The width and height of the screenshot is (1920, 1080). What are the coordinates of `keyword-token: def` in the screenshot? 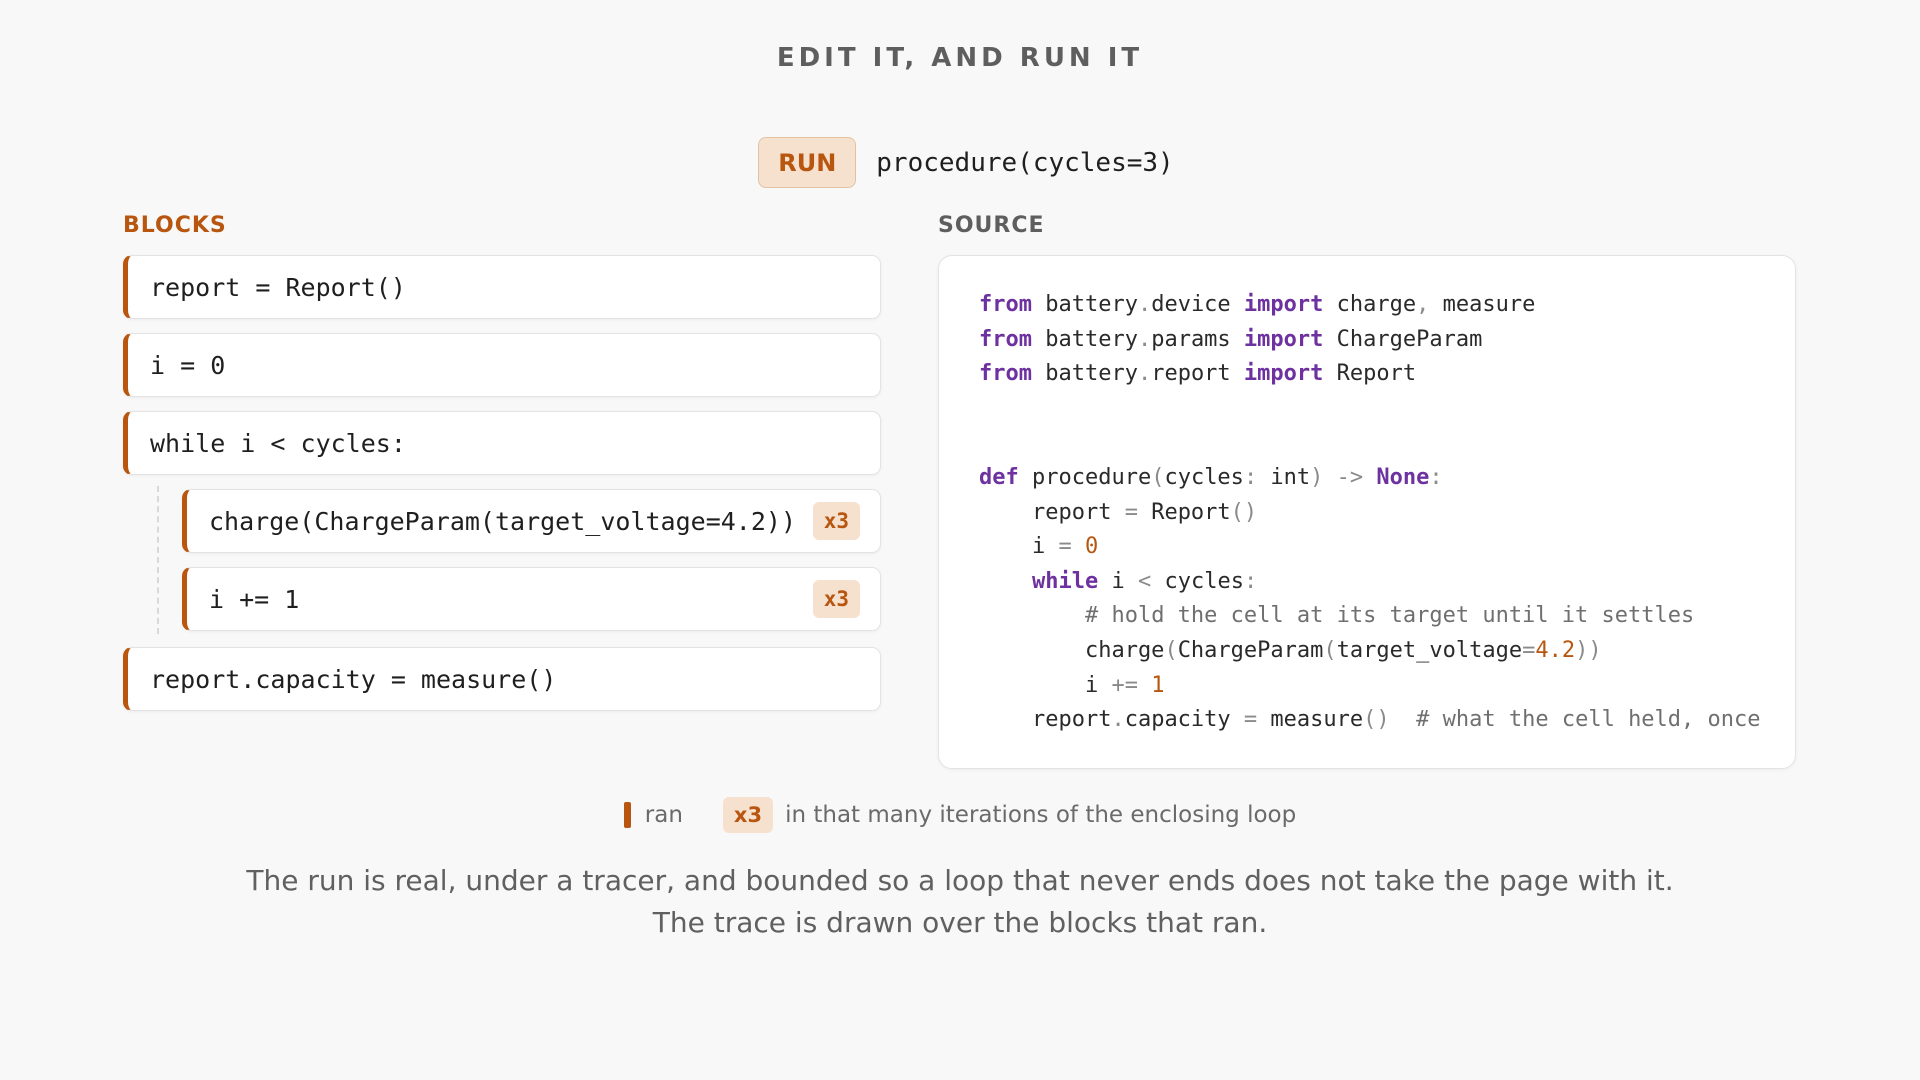 It's located at (999, 477).